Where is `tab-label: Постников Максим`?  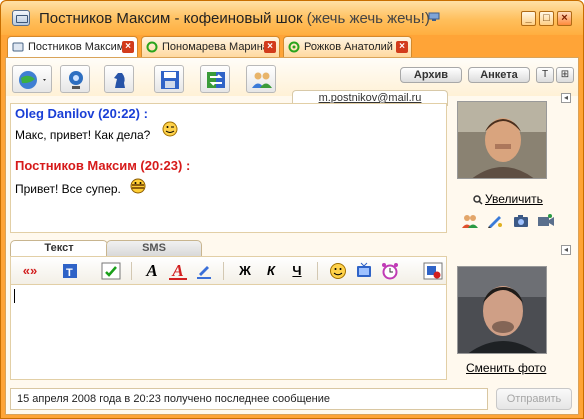
tab-label: Постников Максим is located at coordinates (76, 47).